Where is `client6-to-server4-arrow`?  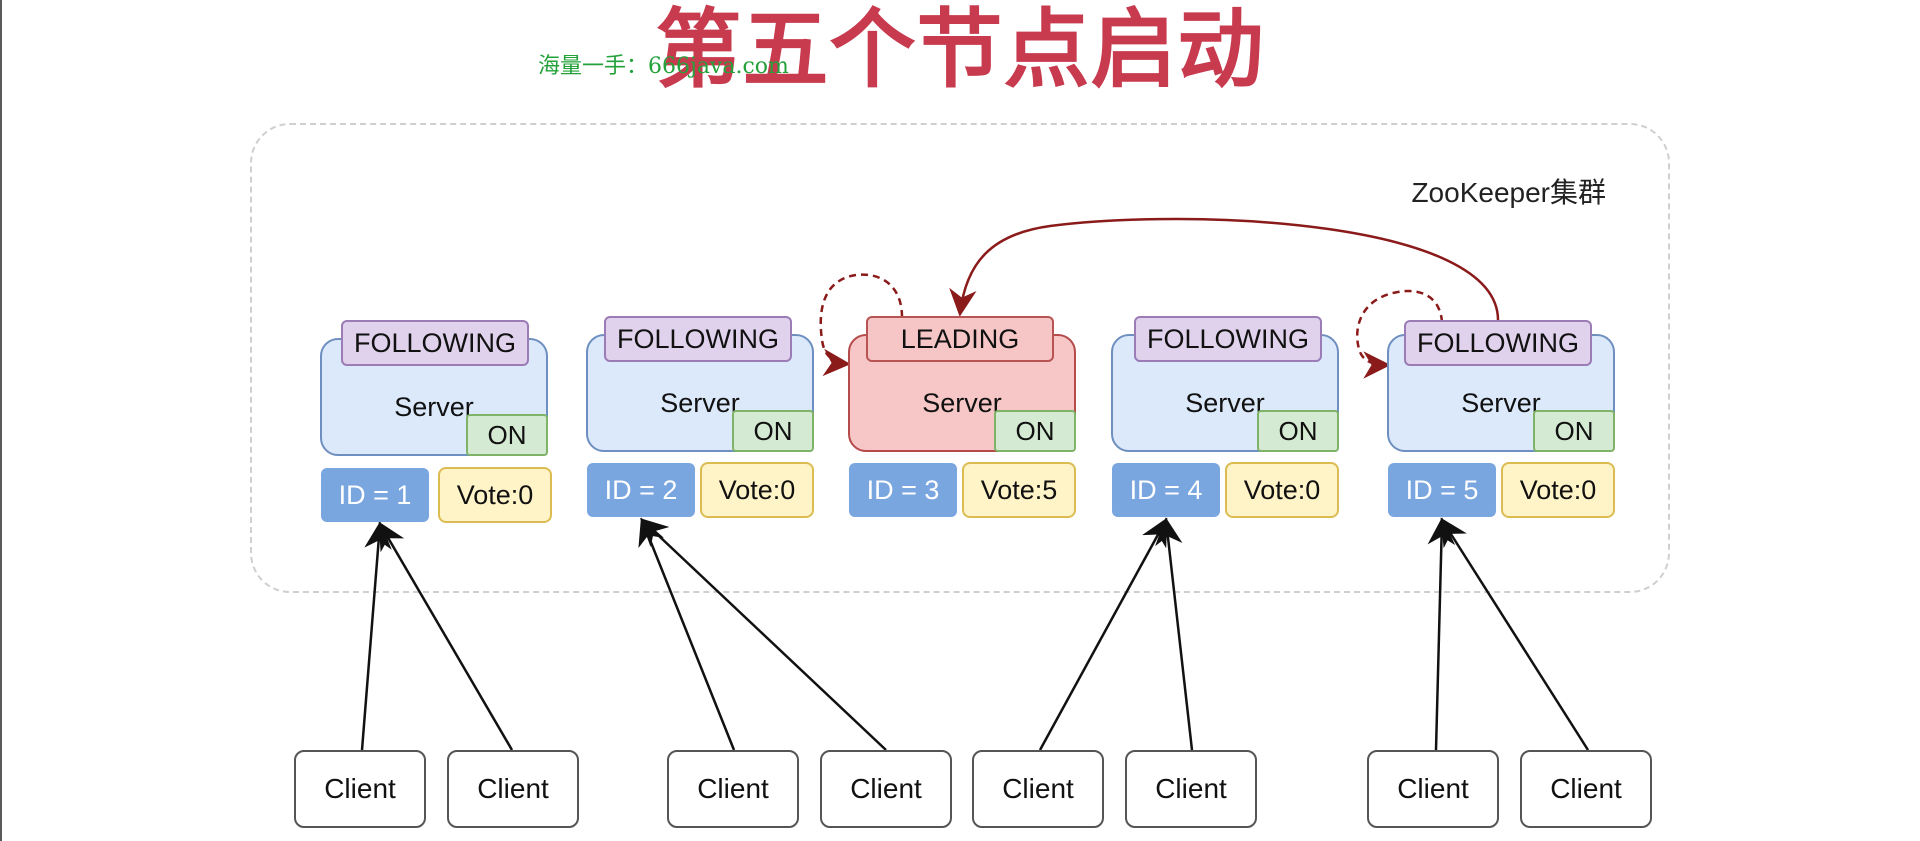 client6-to-server4-arrow is located at coordinates (1174, 634).